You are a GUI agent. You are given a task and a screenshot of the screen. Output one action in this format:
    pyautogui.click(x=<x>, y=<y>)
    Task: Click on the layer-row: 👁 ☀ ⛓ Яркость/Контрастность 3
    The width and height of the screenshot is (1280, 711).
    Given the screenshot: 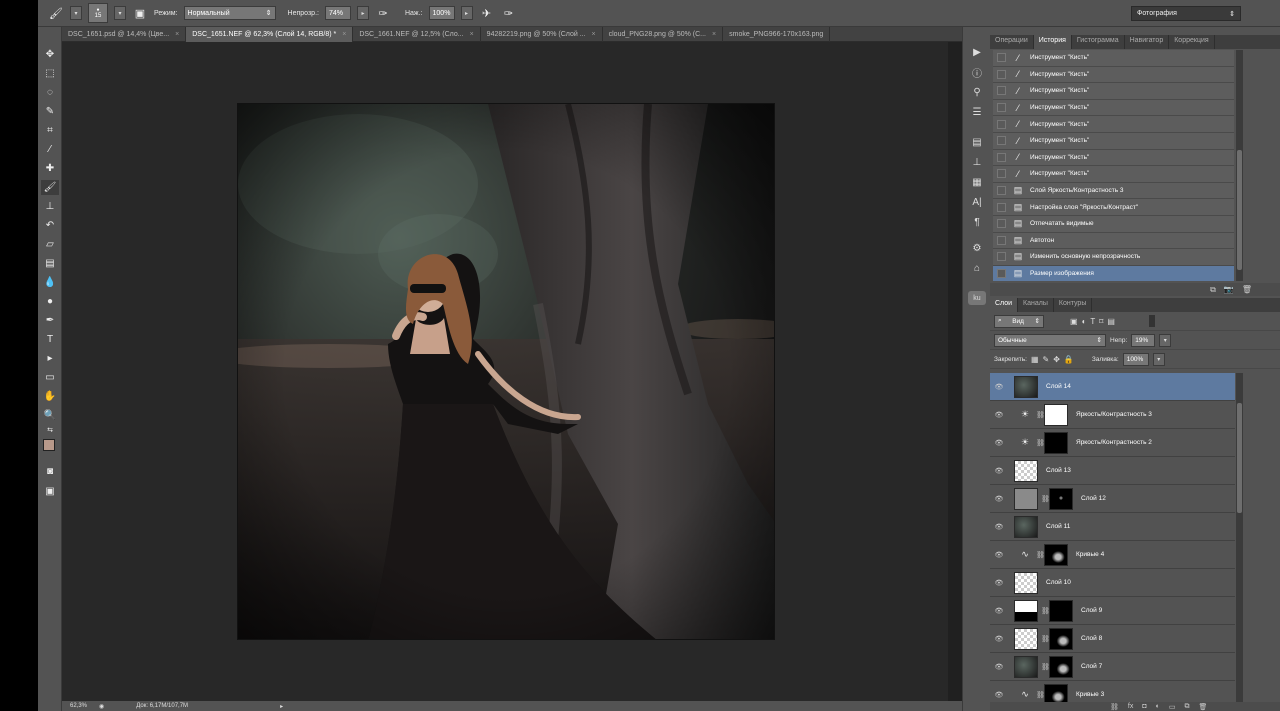 What is the action you would take?
    pyautogui.click(x=1112, y=415)
    